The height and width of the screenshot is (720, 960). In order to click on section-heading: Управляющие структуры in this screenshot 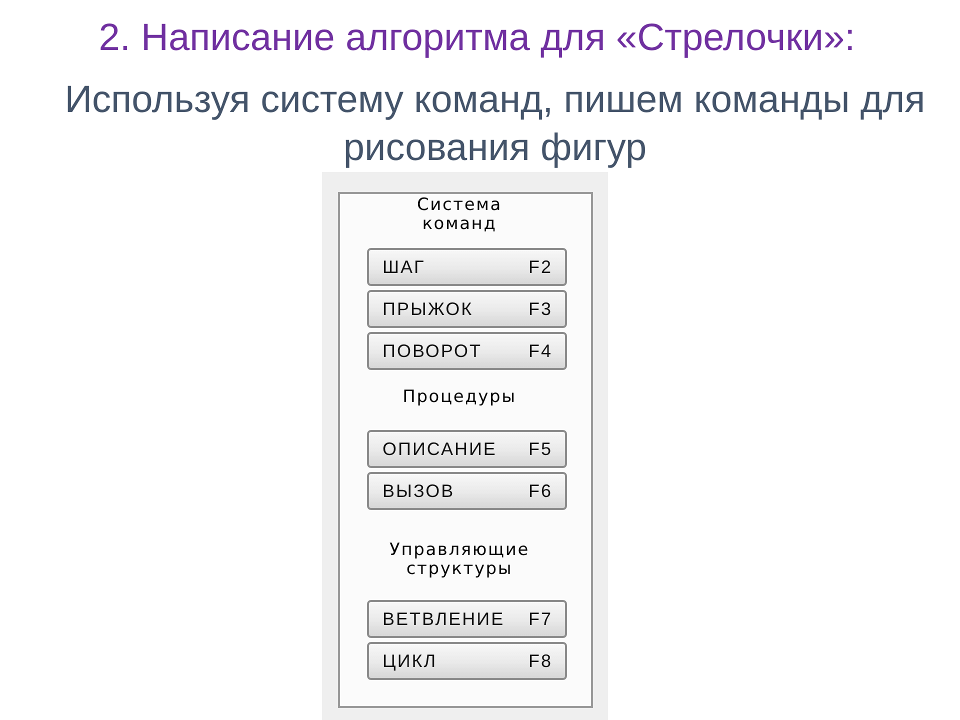, I will do `click(460, 560)`.